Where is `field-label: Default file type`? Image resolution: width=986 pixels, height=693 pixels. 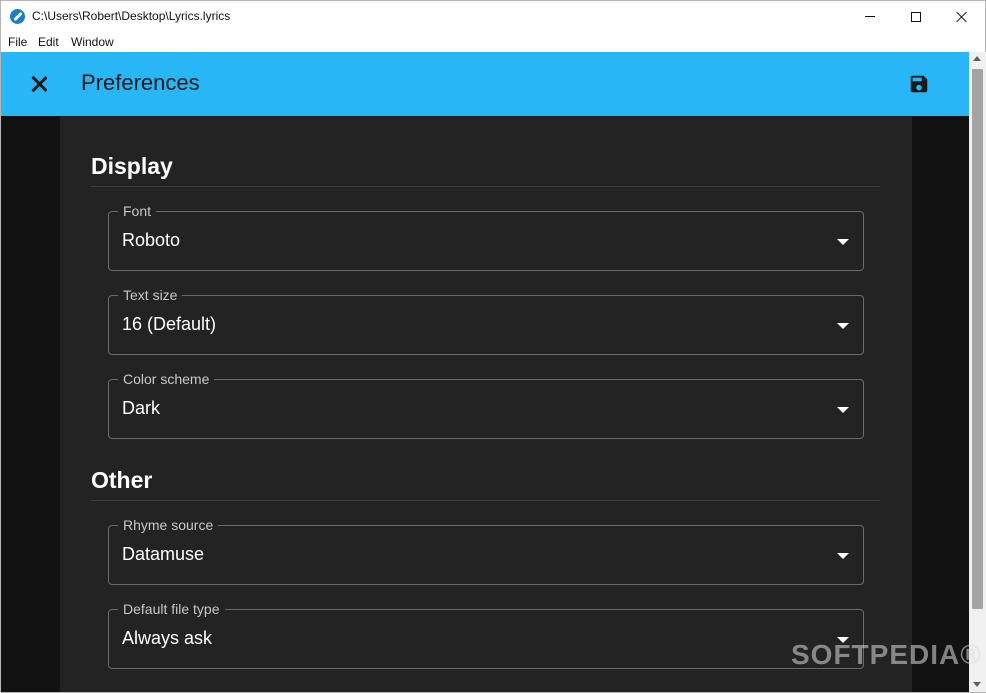 field-label: Default file type is located at coordinates (171, 609).